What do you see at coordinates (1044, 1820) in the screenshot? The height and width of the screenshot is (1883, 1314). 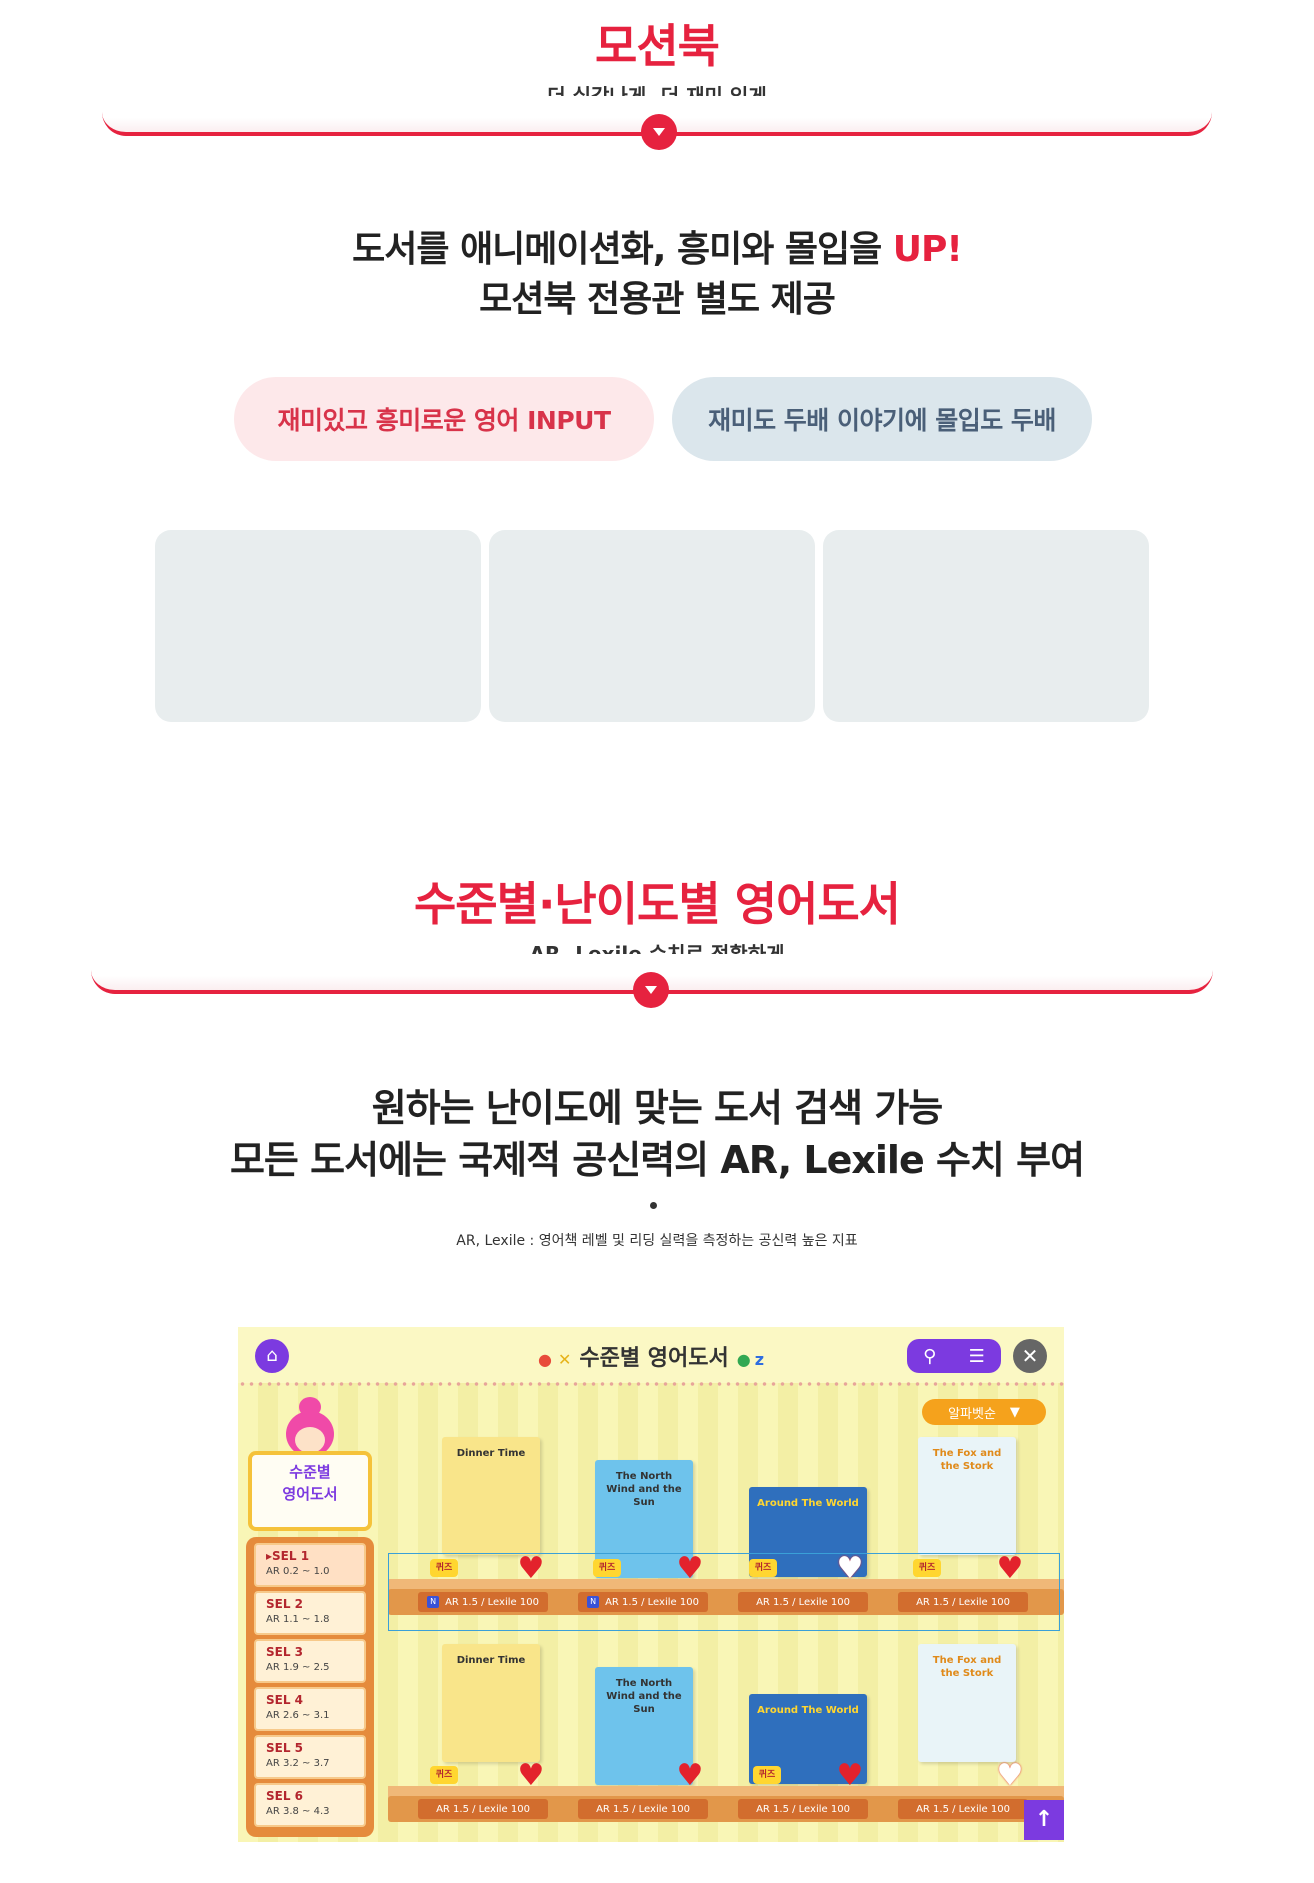 I see `scroll-top-icon: ↑` at bounding box center [1044, 1820].